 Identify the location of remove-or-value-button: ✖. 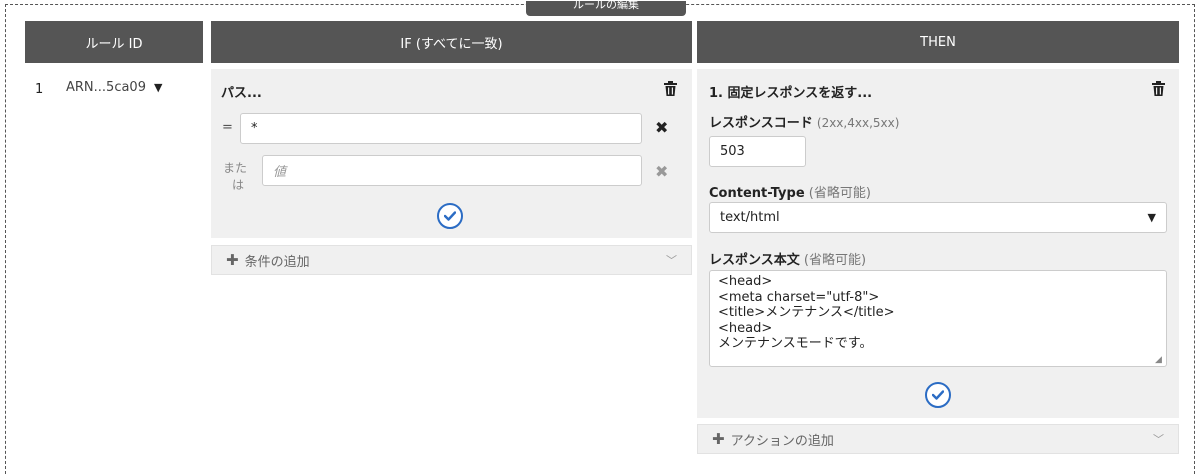
(661, 171).